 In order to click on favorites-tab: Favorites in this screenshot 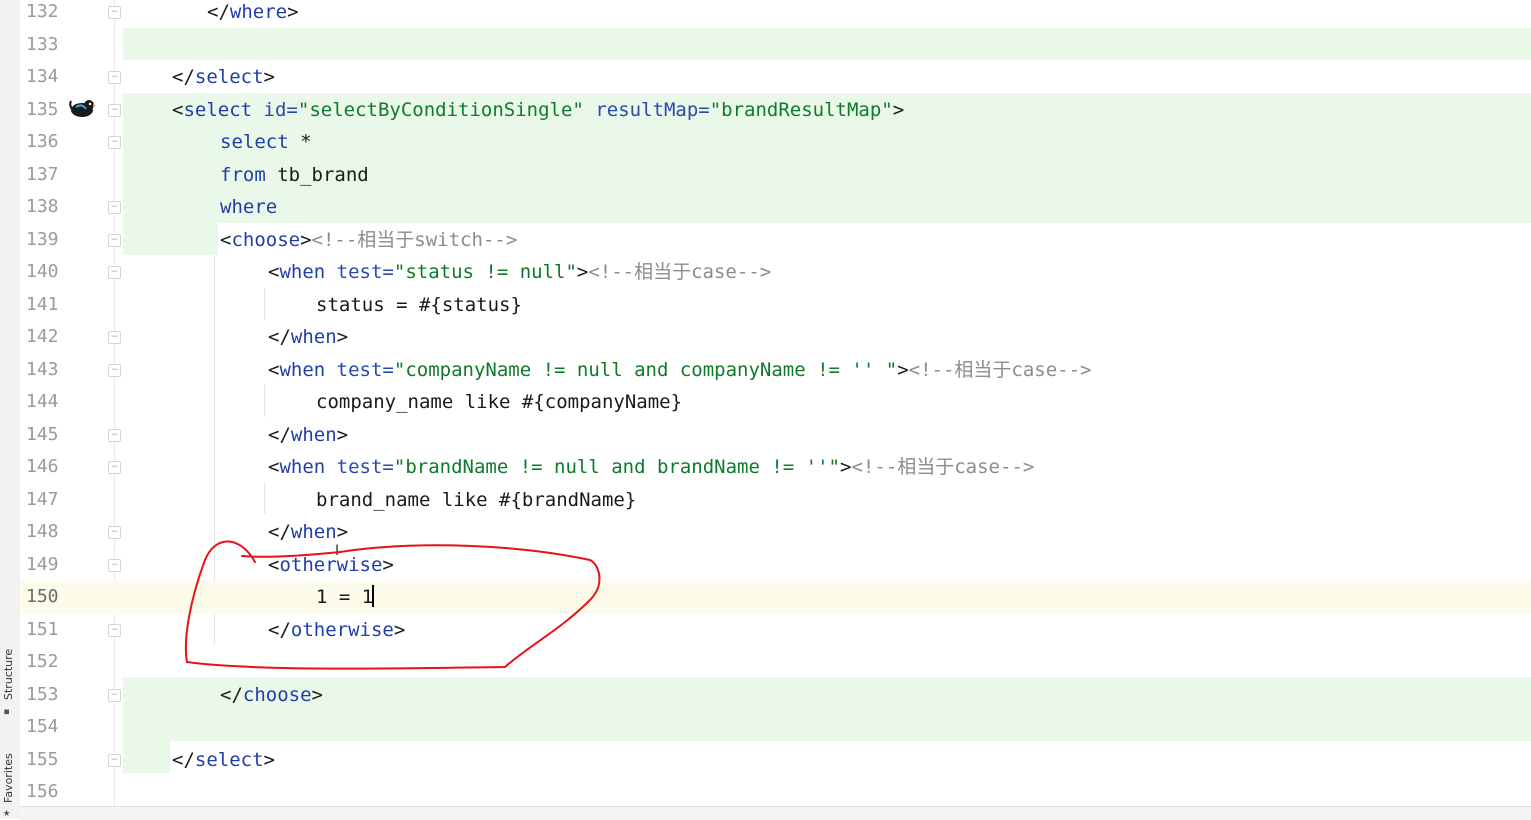, I will do `click(8, 778)`.